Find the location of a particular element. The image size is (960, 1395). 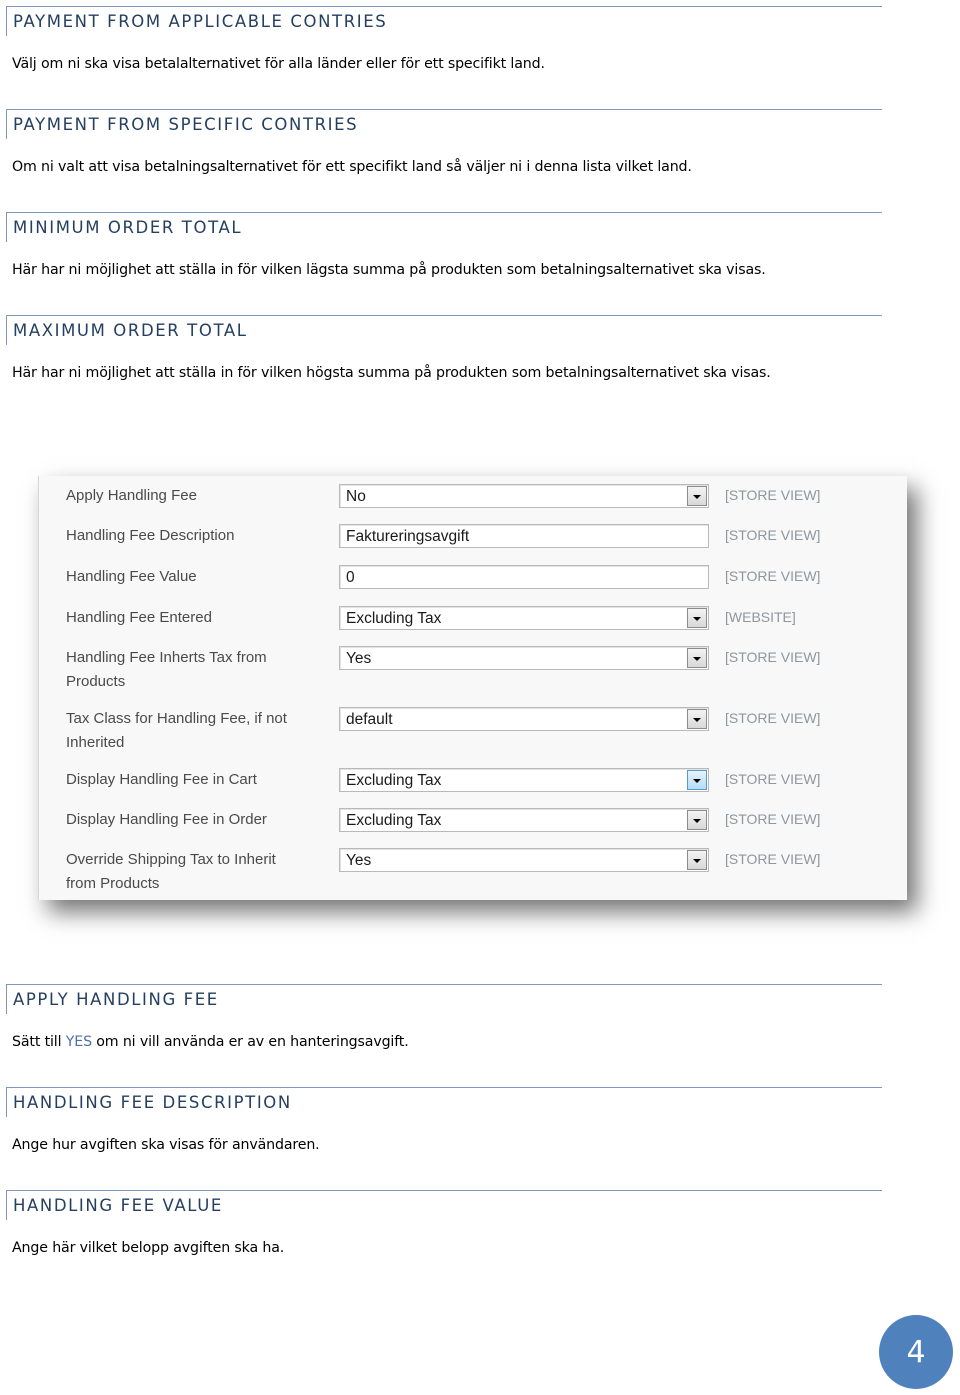

section-heading: PAYMENT FROM SPECIFIC CONTRIES is located at coordinates (186, 124).